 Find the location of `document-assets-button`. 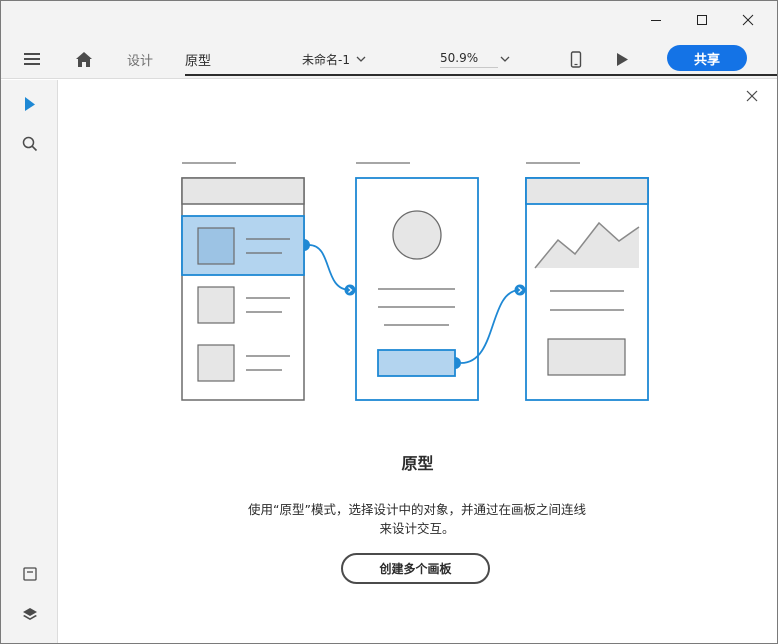

document-assets-button is located at coordinates (30, 574).